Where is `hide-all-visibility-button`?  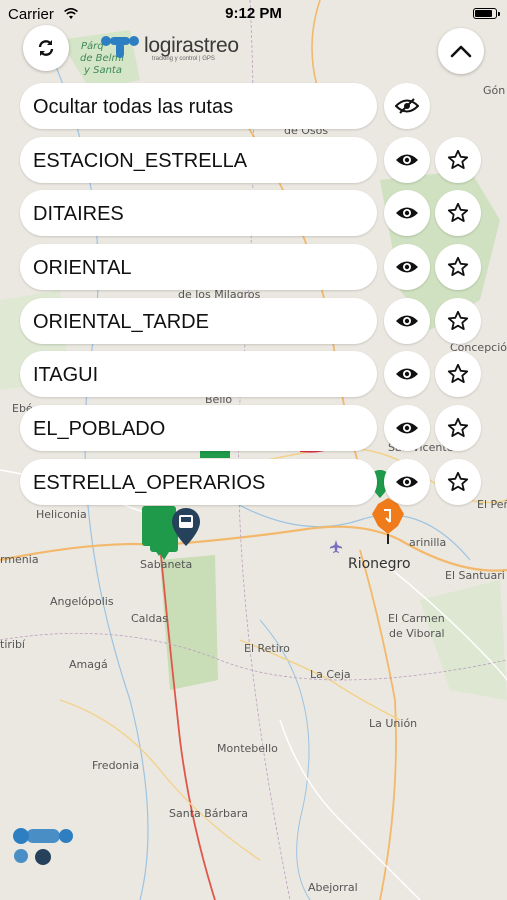
hide-all-visibility-button is located at coordinates (407, 106).